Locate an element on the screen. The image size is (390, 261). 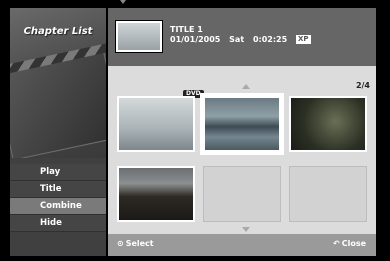
title-date: 01/01/2005 is located at coordinates (195, 39).